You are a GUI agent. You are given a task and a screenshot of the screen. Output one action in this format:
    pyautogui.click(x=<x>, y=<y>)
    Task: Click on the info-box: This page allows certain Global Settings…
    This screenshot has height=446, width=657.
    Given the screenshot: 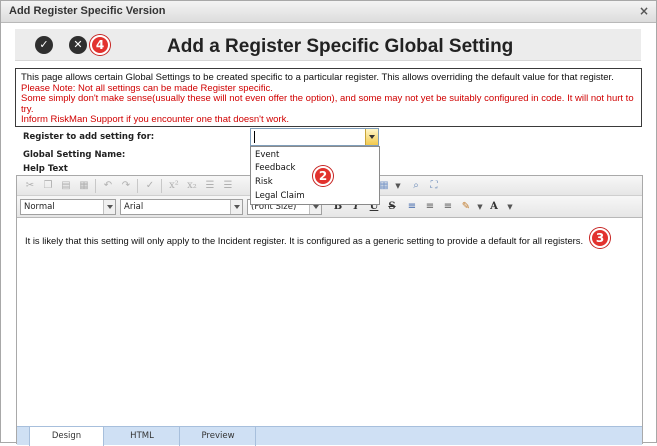 What is the action you would take?
    pyautogui.click(x=328, y=97)
    